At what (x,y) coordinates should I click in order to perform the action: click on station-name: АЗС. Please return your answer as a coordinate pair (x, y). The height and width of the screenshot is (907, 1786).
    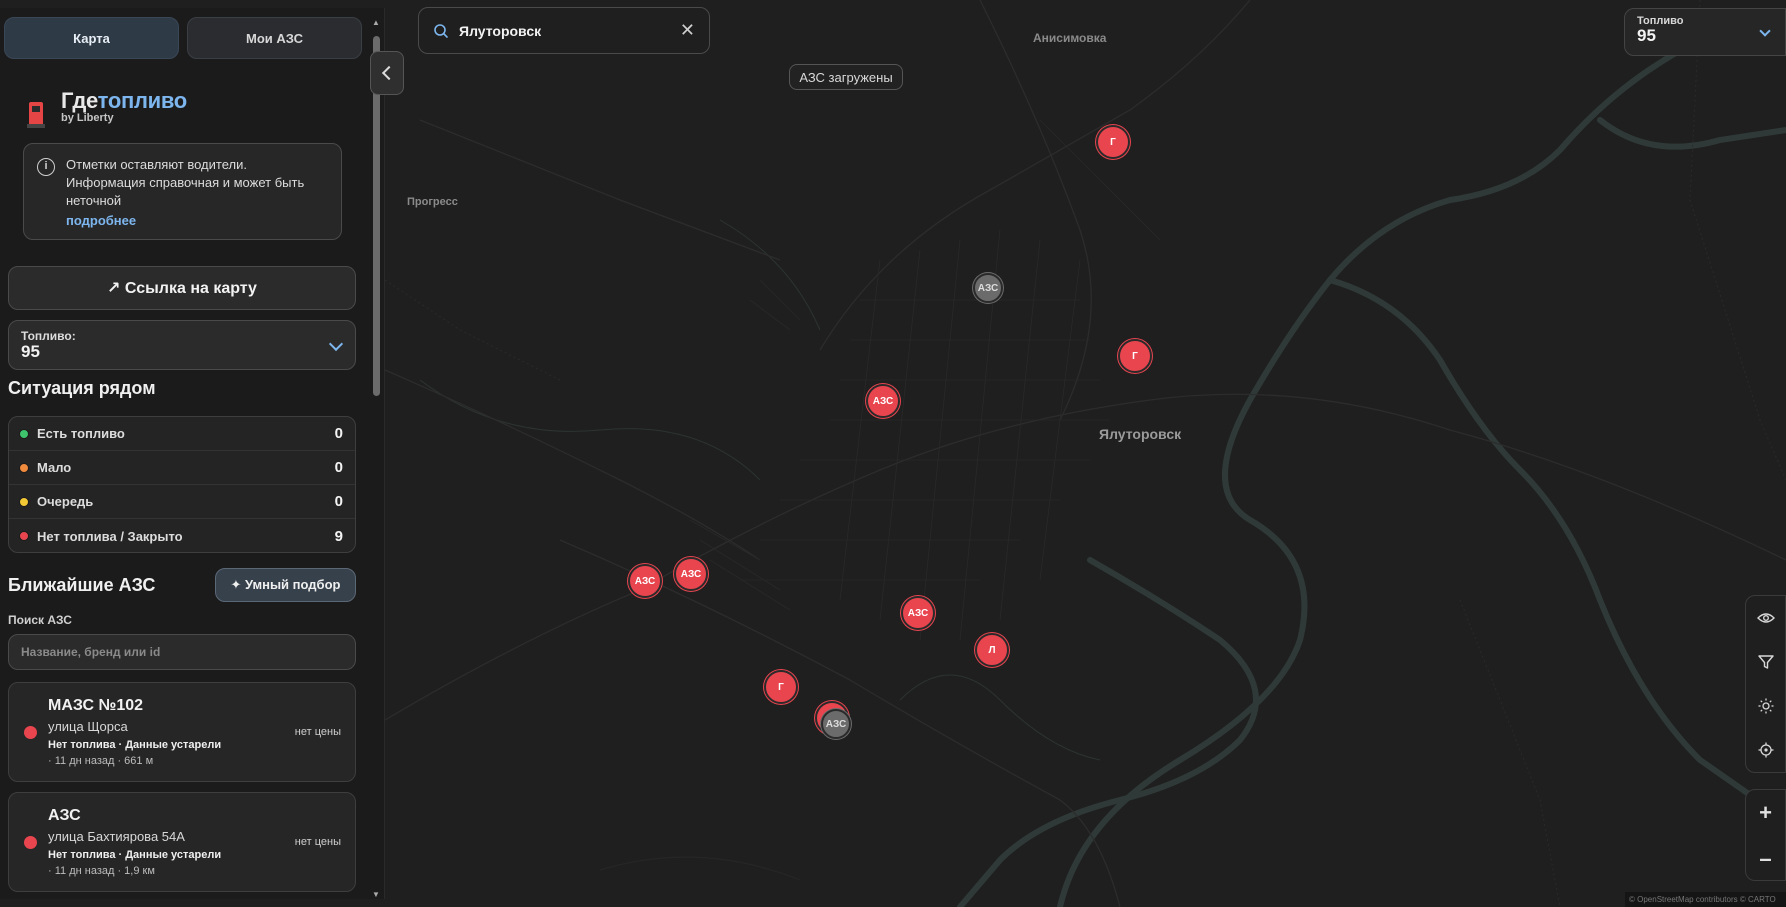
    Looking at the image, I should click on (64, 815).